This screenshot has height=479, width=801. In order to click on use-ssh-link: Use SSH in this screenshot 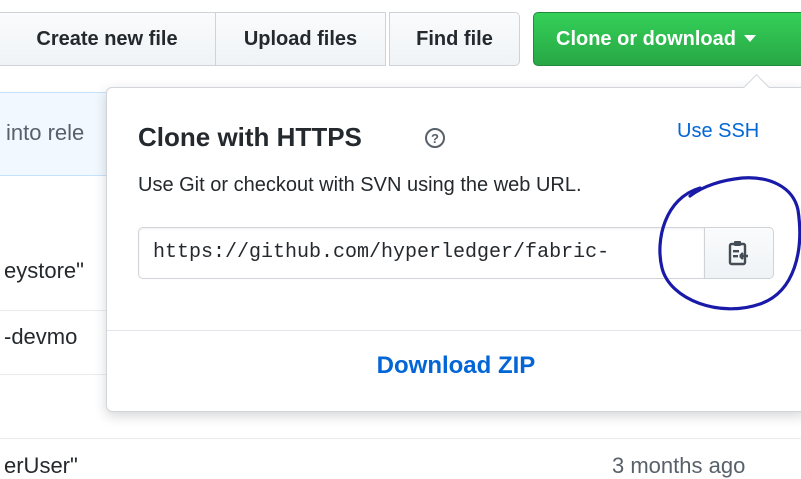, I will do `click(718, 131)`.